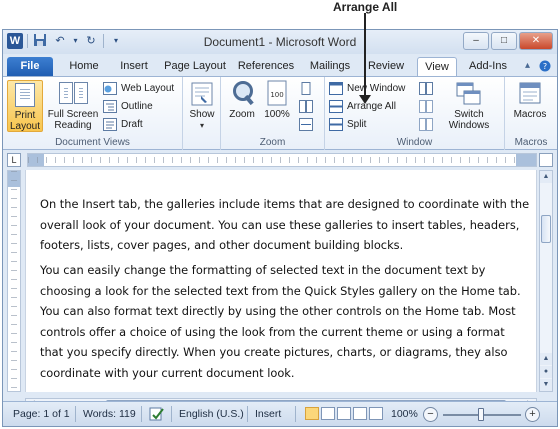 This screenshot has width=560, height=429. What do you see at coordinates (426, 88) in the screenshot?
I see `view-side-by-side-button` at bounding box center [426, 88].